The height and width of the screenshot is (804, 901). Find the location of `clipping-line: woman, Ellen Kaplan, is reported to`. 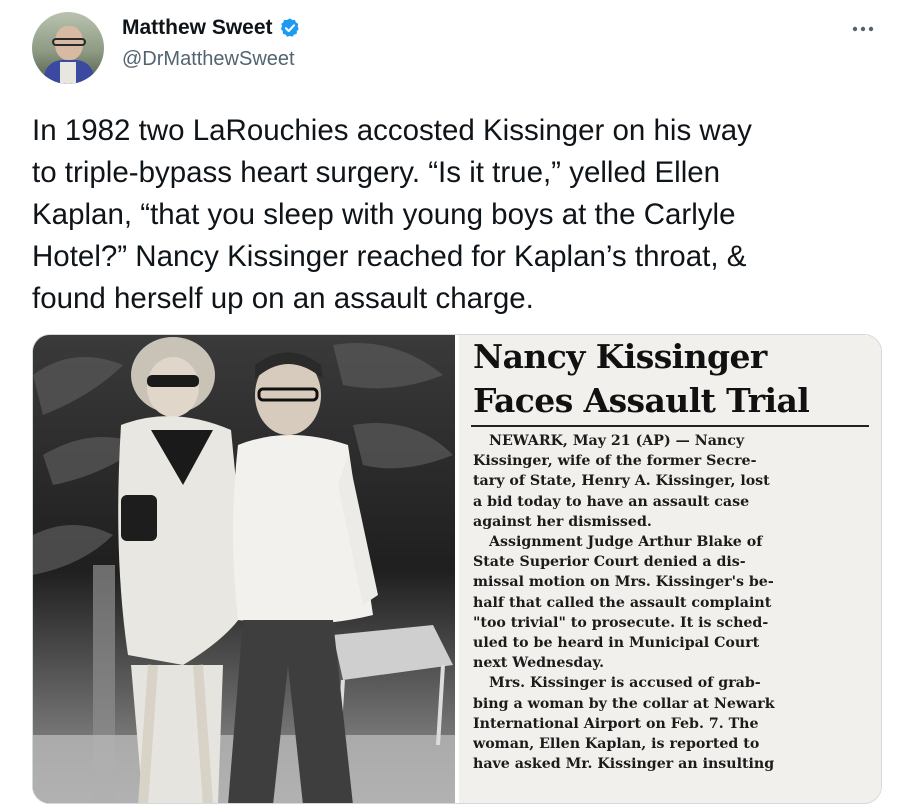

clipping-line: woman, Ellen Kaplan, is reported to is located at coordinates (616, 744).